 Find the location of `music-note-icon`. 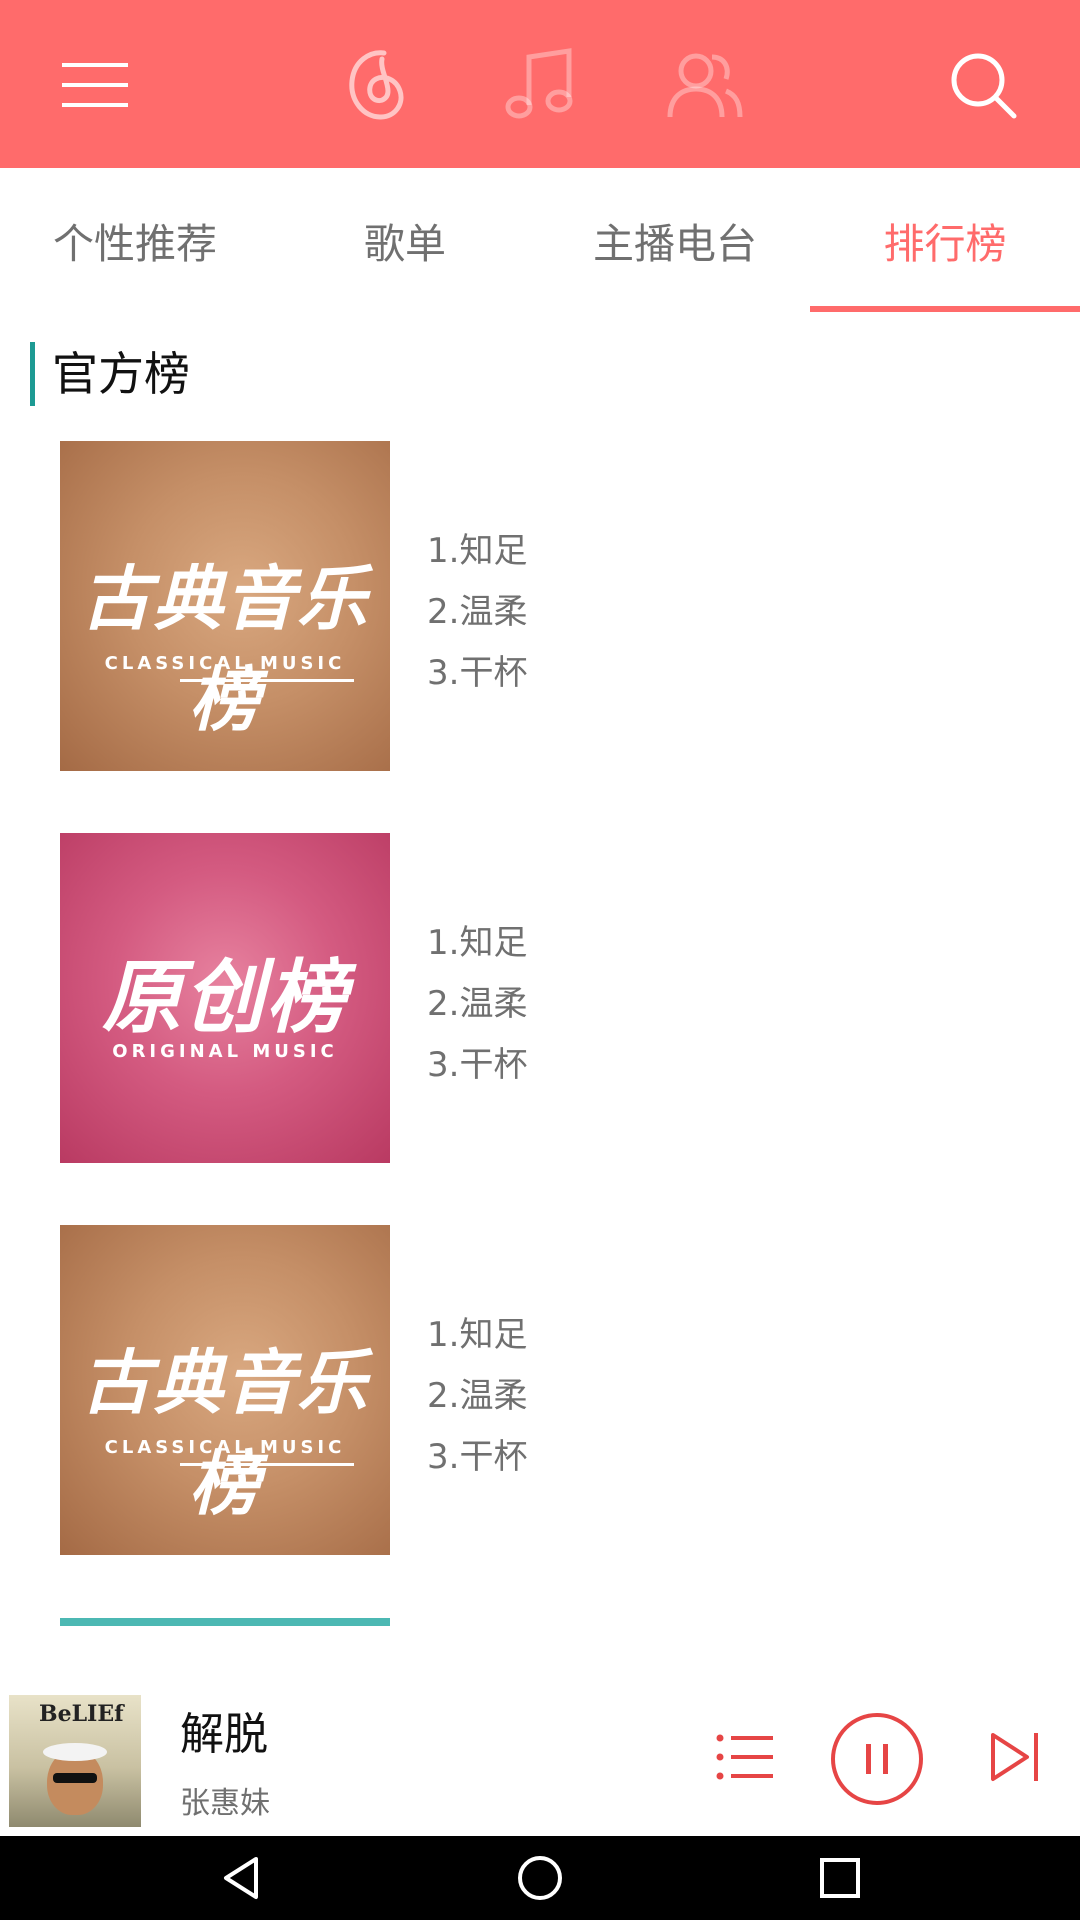

music-note-icon is located at coordinates (539, 83).